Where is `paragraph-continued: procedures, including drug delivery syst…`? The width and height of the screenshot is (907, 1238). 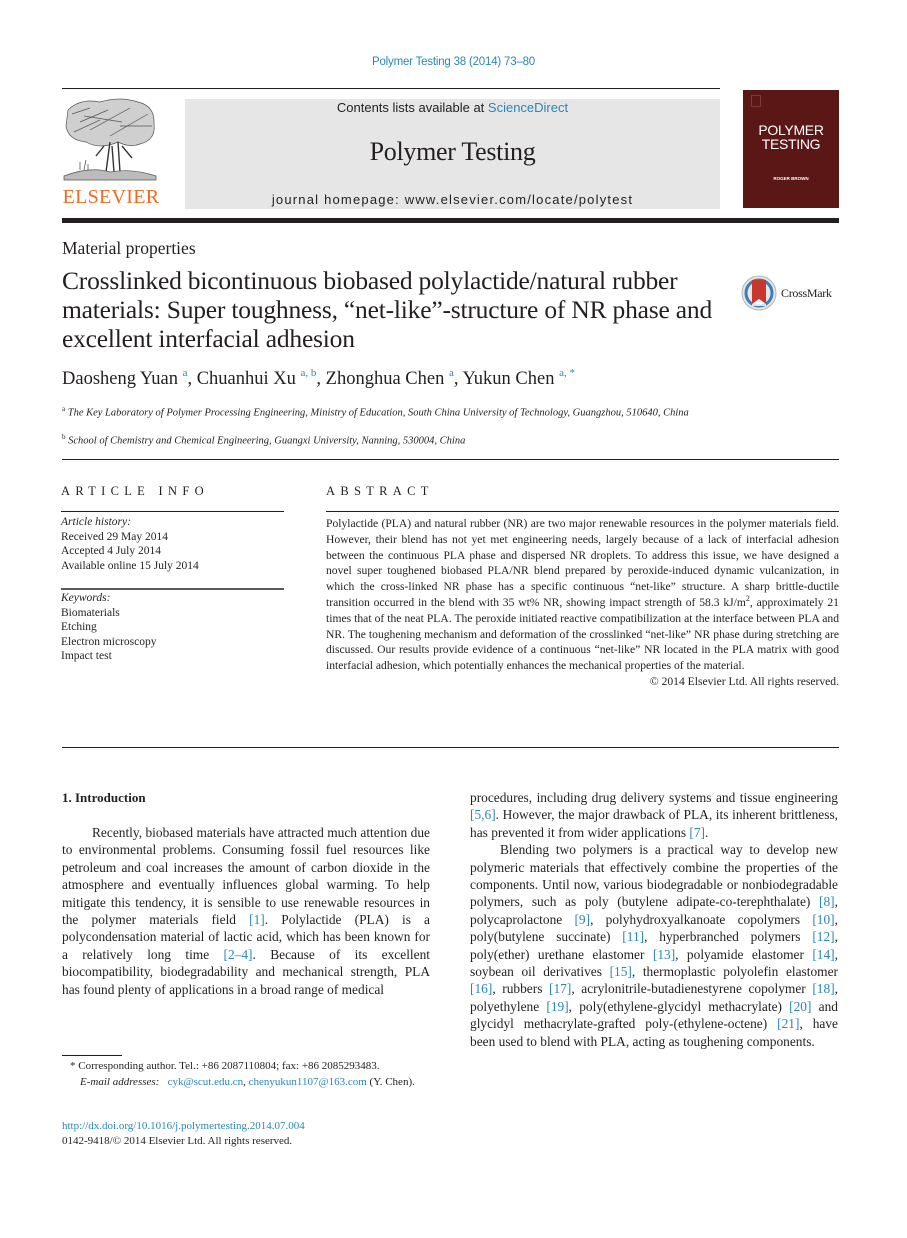
paragraph-continued: procedures, including drug delivery syst… is located at coordinates (654, 815).